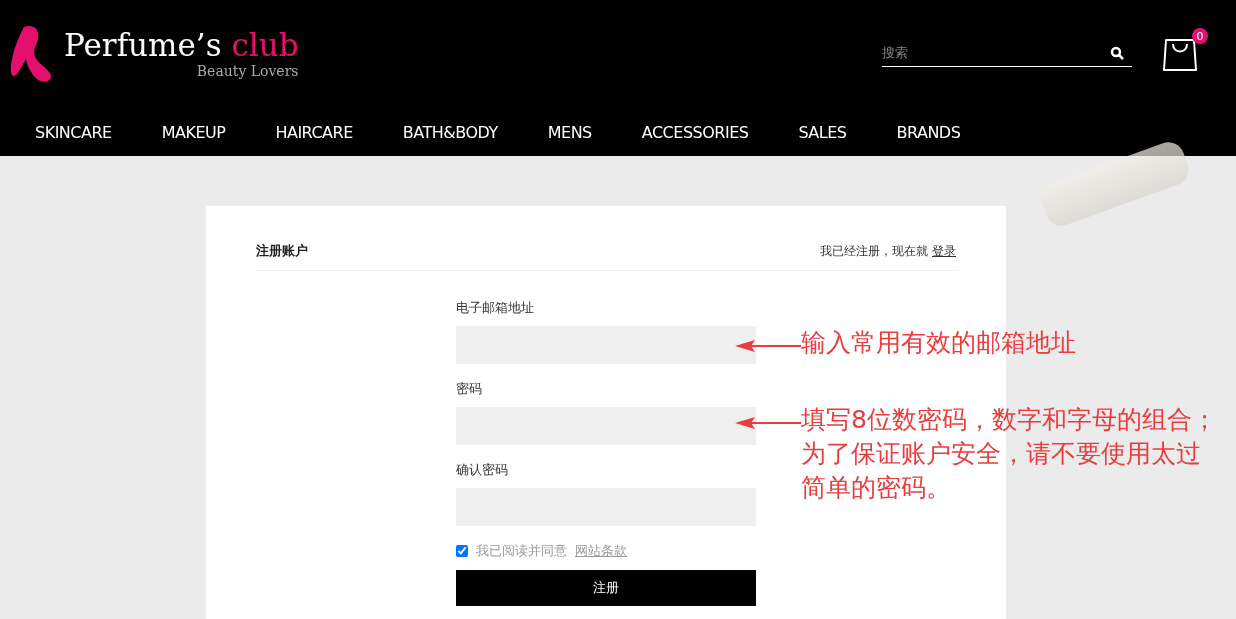  What do you see at coordinates (1200, 36) in the screenshot?
I see `cart-count-badge: 0` at bounding box center [1200, 36].